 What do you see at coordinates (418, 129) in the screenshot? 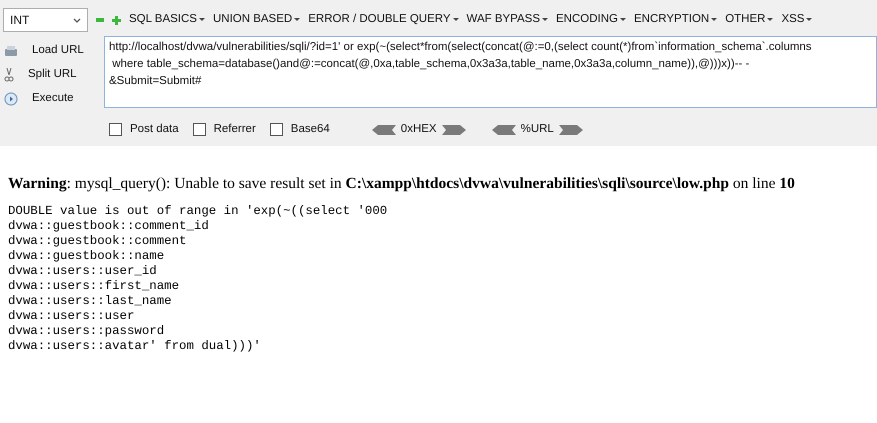
I see `encoder-label: 0xHEX` at bounding box center [418, 129].